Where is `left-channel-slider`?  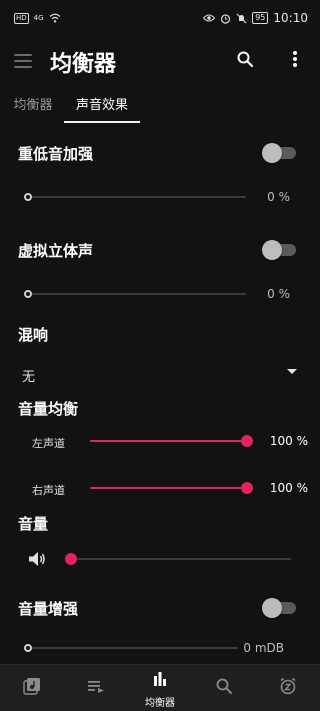 left-channel-slider is located at coordinates (171, 441).